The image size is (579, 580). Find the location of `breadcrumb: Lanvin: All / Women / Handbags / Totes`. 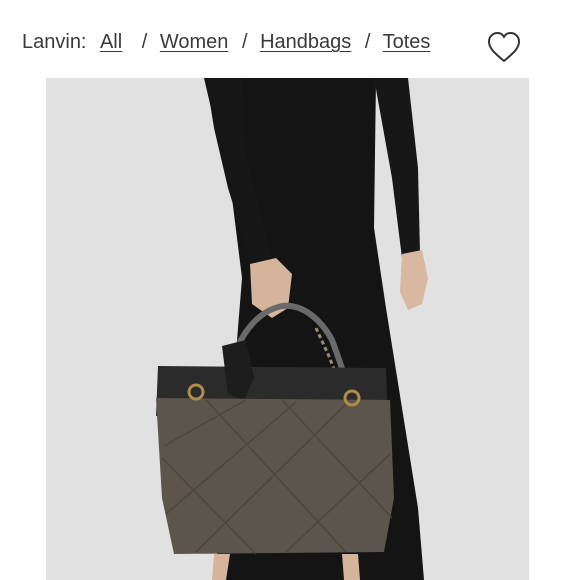

breadcrumb: Lanvin: All / Women / Handbags / Totes is located at coordinates (226, 42).